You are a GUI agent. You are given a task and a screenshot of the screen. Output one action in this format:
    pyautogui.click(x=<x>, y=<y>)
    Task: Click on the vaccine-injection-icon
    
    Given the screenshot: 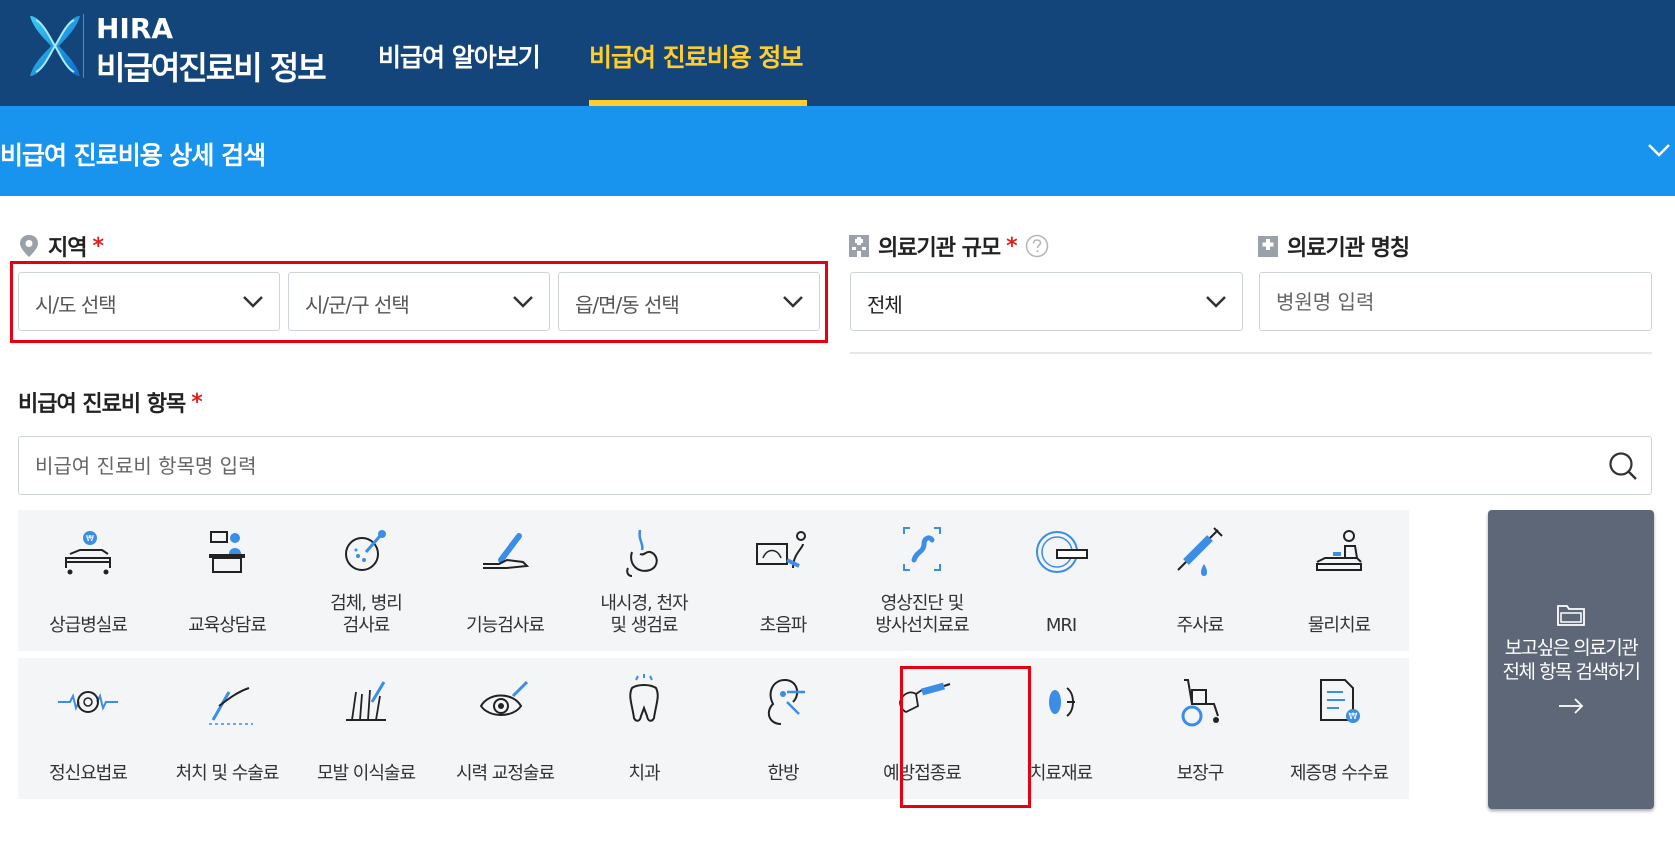 What is the action you would take?
    pyautogui.click(x=925, y=698)
    